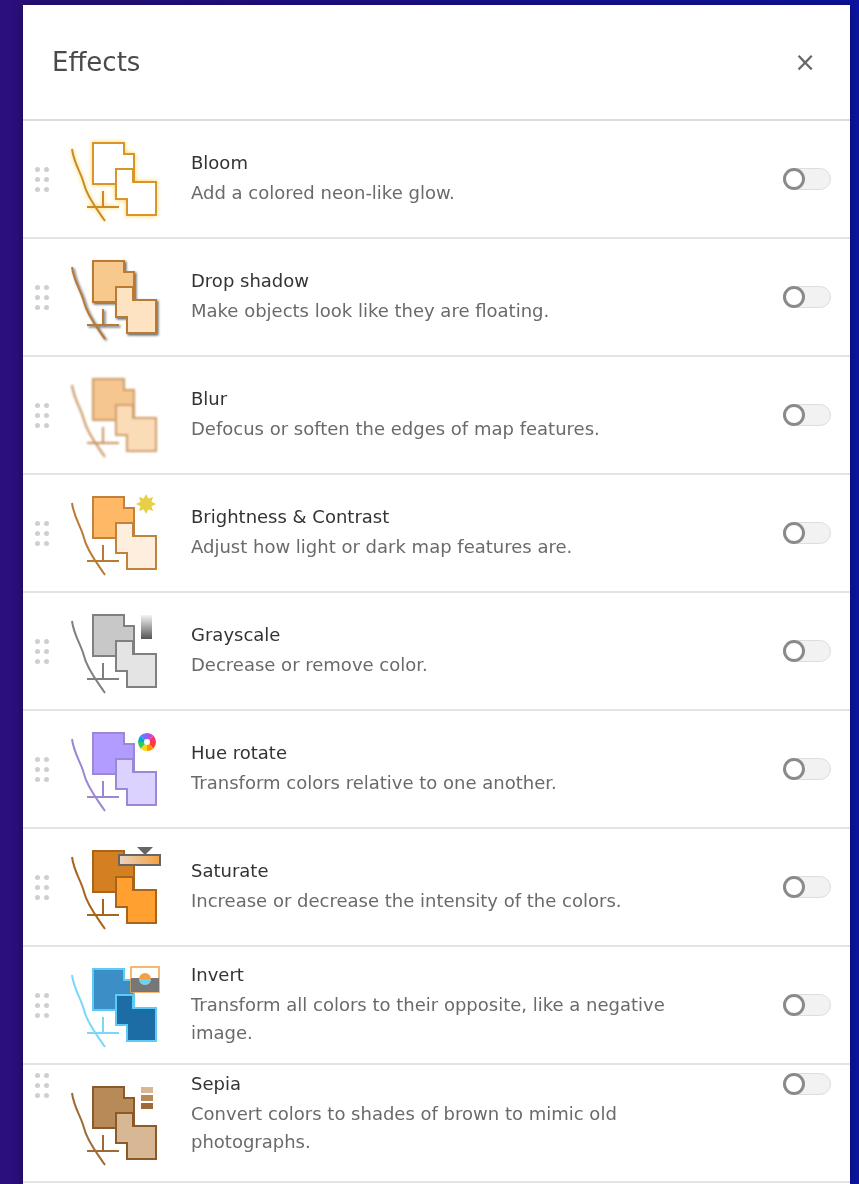 The height and width of the screenshot is (1184, 859). What do you see at coordinates (230, 870) in the screenshot?
I see `effect-title: Saturate` at bounding box center [230, 870].